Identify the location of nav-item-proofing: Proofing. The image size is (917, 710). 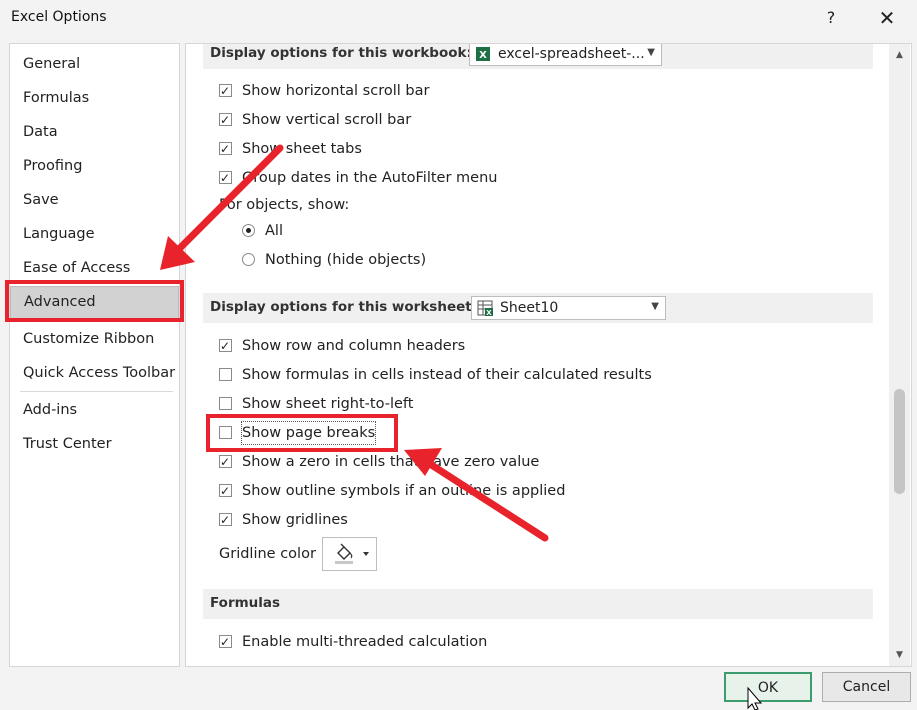
(94, 166).